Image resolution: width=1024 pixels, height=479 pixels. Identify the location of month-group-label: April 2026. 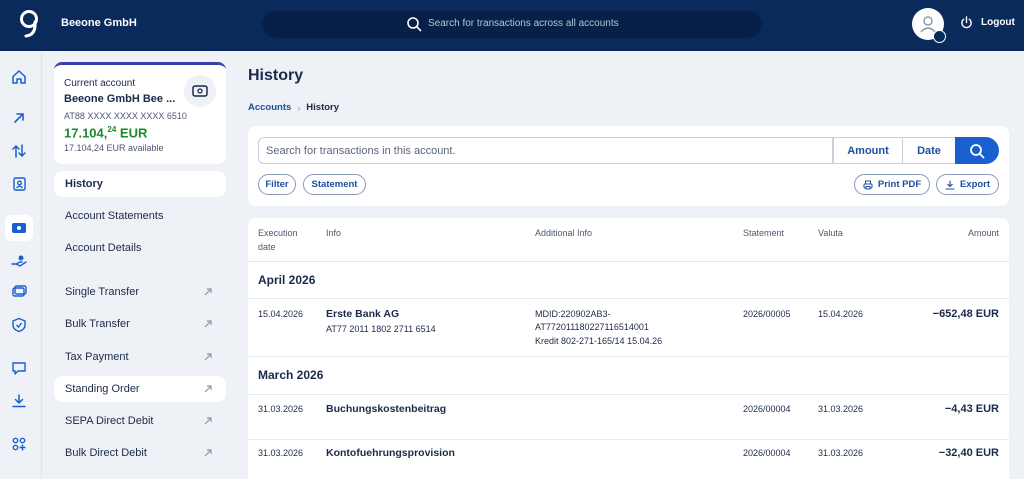
(287, 280).